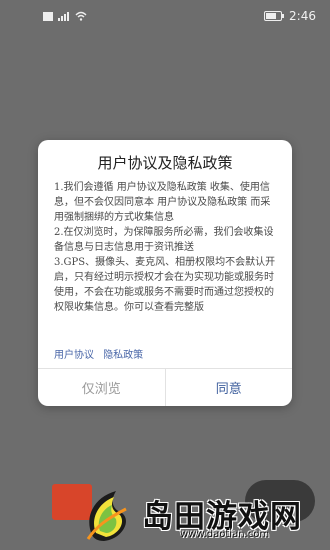  What do you see at coordinates (123, 355) in the screenshot?
I see `privacy-policy-link: 隐私政策` at bounding box center [123, 355].